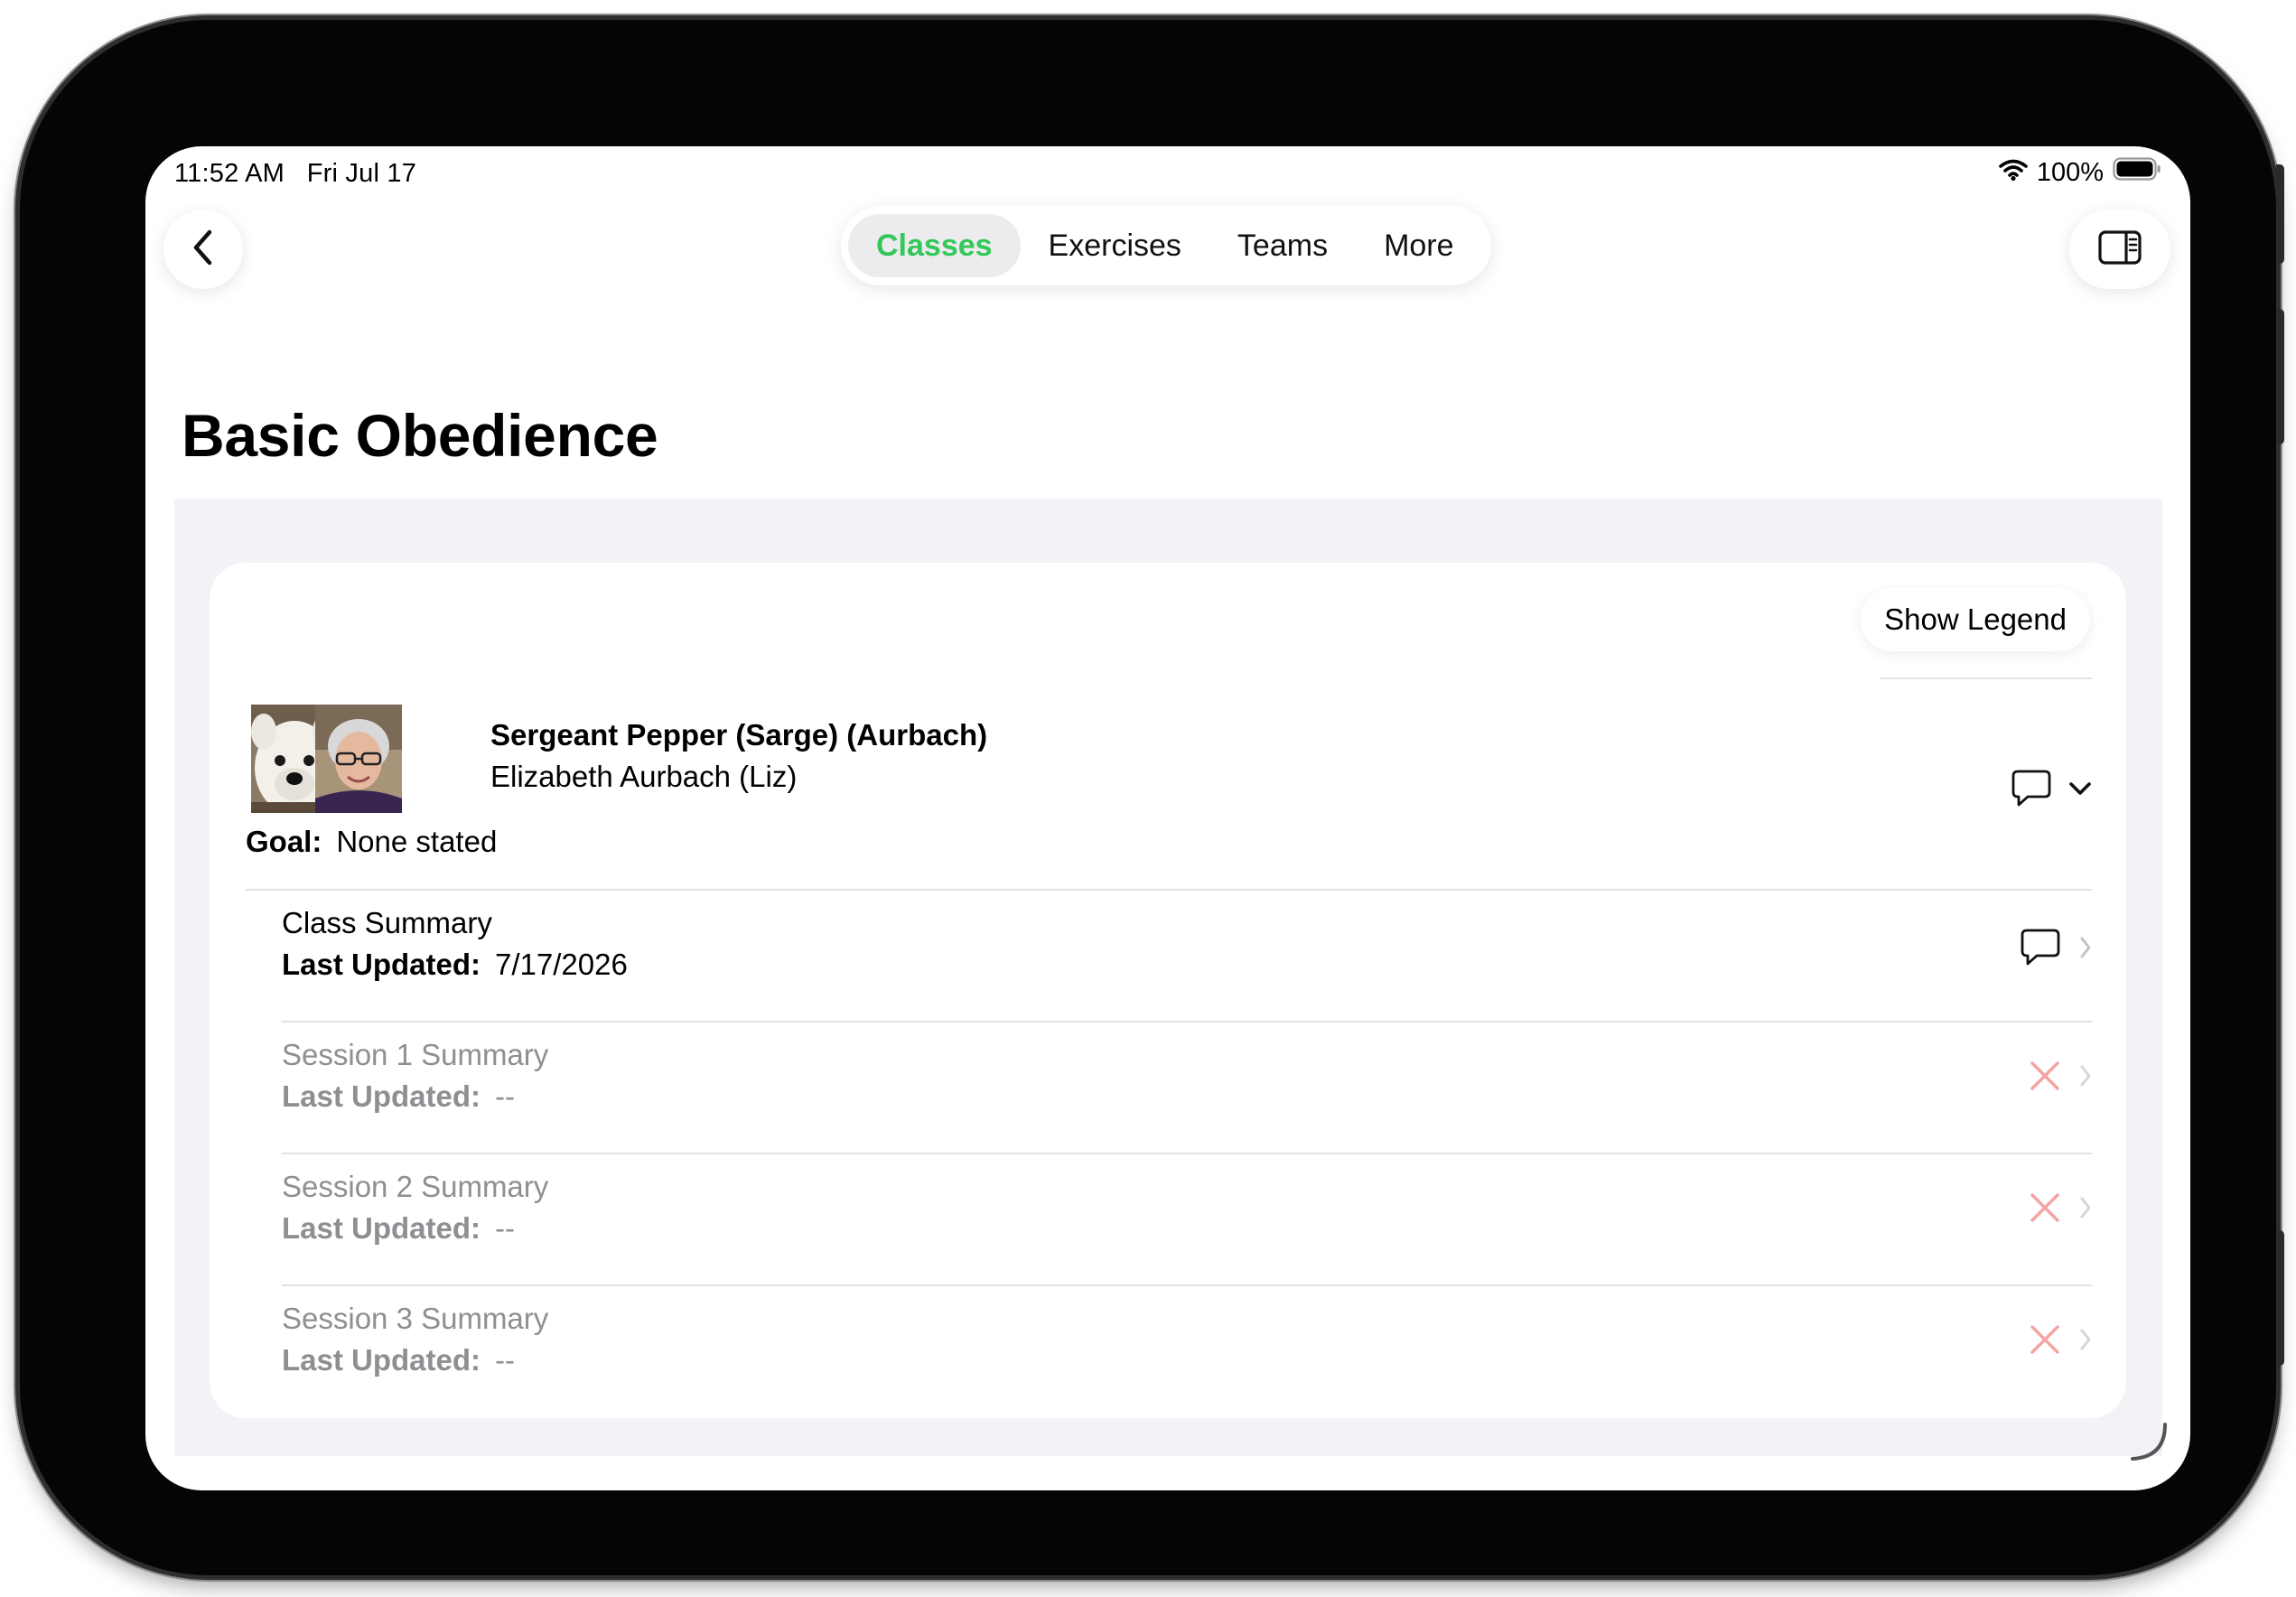 Image resolution: width=2296 pixels, height=1597 pixels. Describe the element at coordinates (739, 735) in the screenshot. I see `dog-name: Sergeant Pepper (Sarge) (Aurbach)` at that location.